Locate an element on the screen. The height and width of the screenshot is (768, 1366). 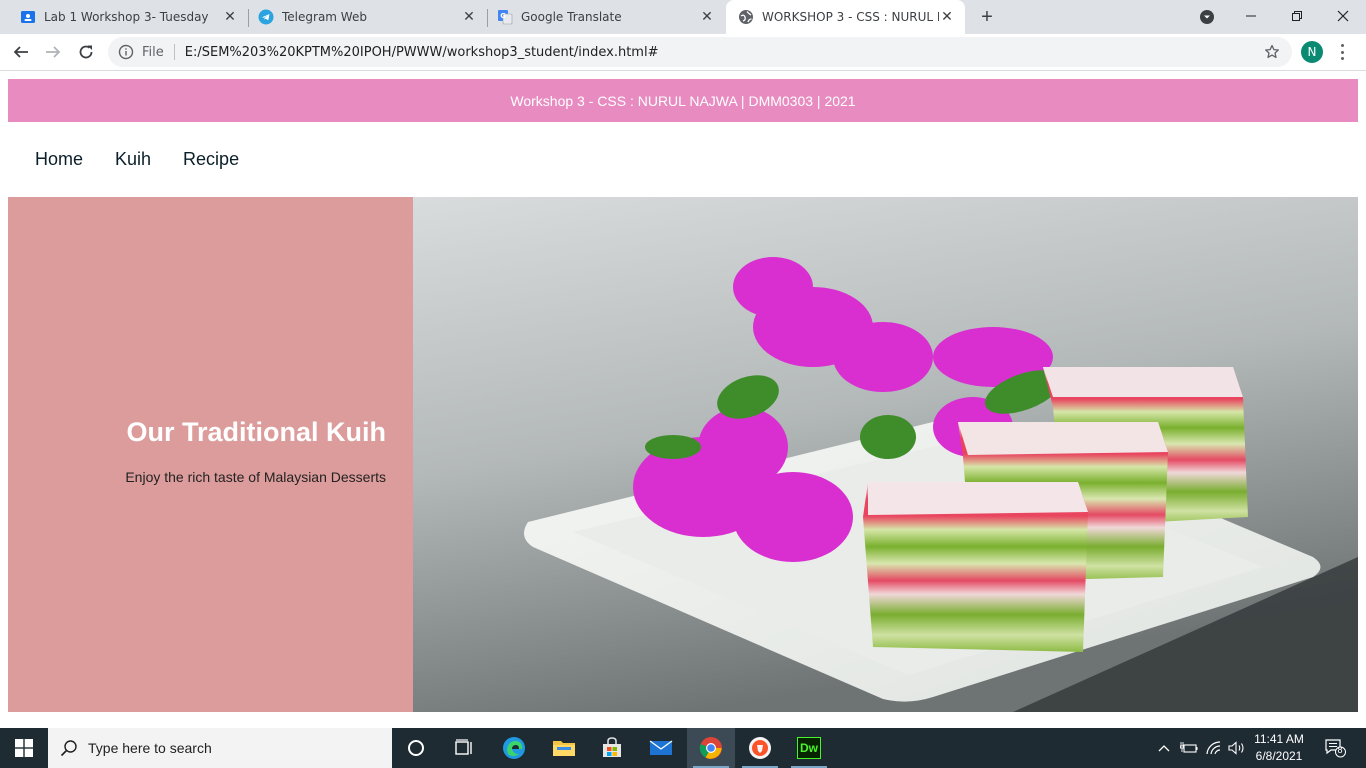
cortana-button is located at coordinates (416, 748).